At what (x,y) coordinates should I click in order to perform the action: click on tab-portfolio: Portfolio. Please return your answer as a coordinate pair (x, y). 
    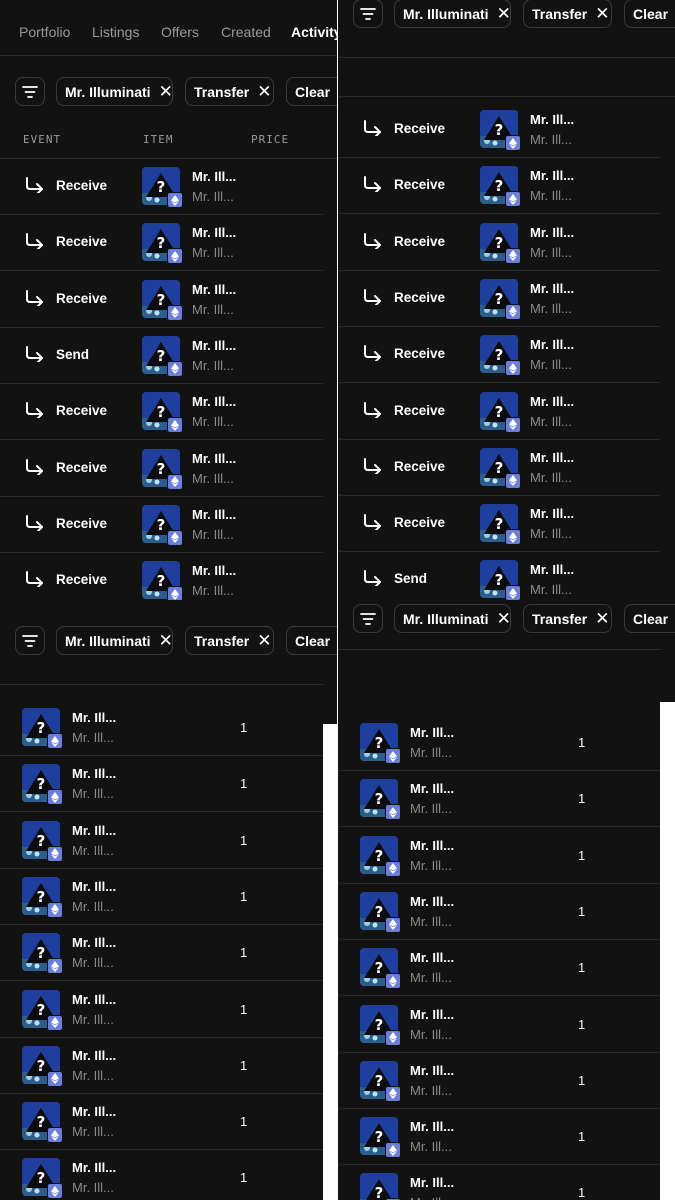
    Looking at the image, I should click on (44, 32).